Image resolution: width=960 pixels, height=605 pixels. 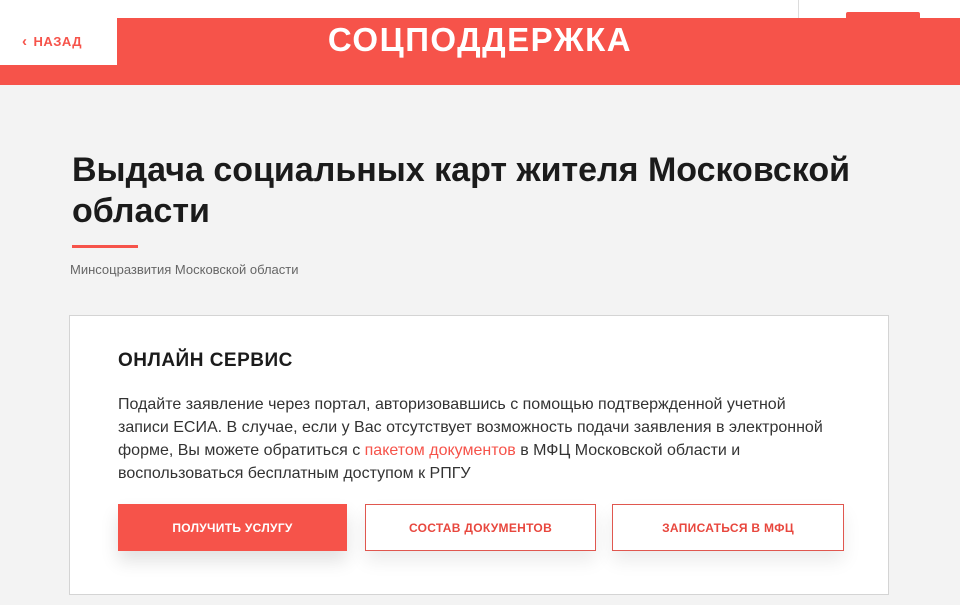 I want to click on top-strip, so click(x=480, y=9).